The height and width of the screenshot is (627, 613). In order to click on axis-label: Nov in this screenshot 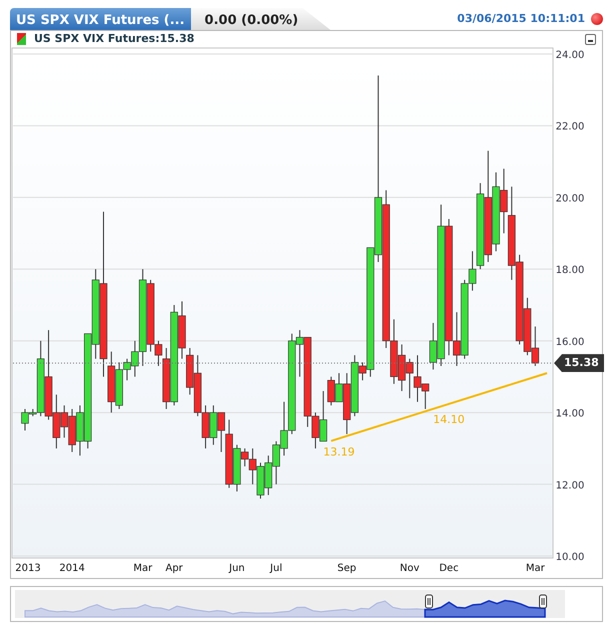, I will do `click(410, 568)`.